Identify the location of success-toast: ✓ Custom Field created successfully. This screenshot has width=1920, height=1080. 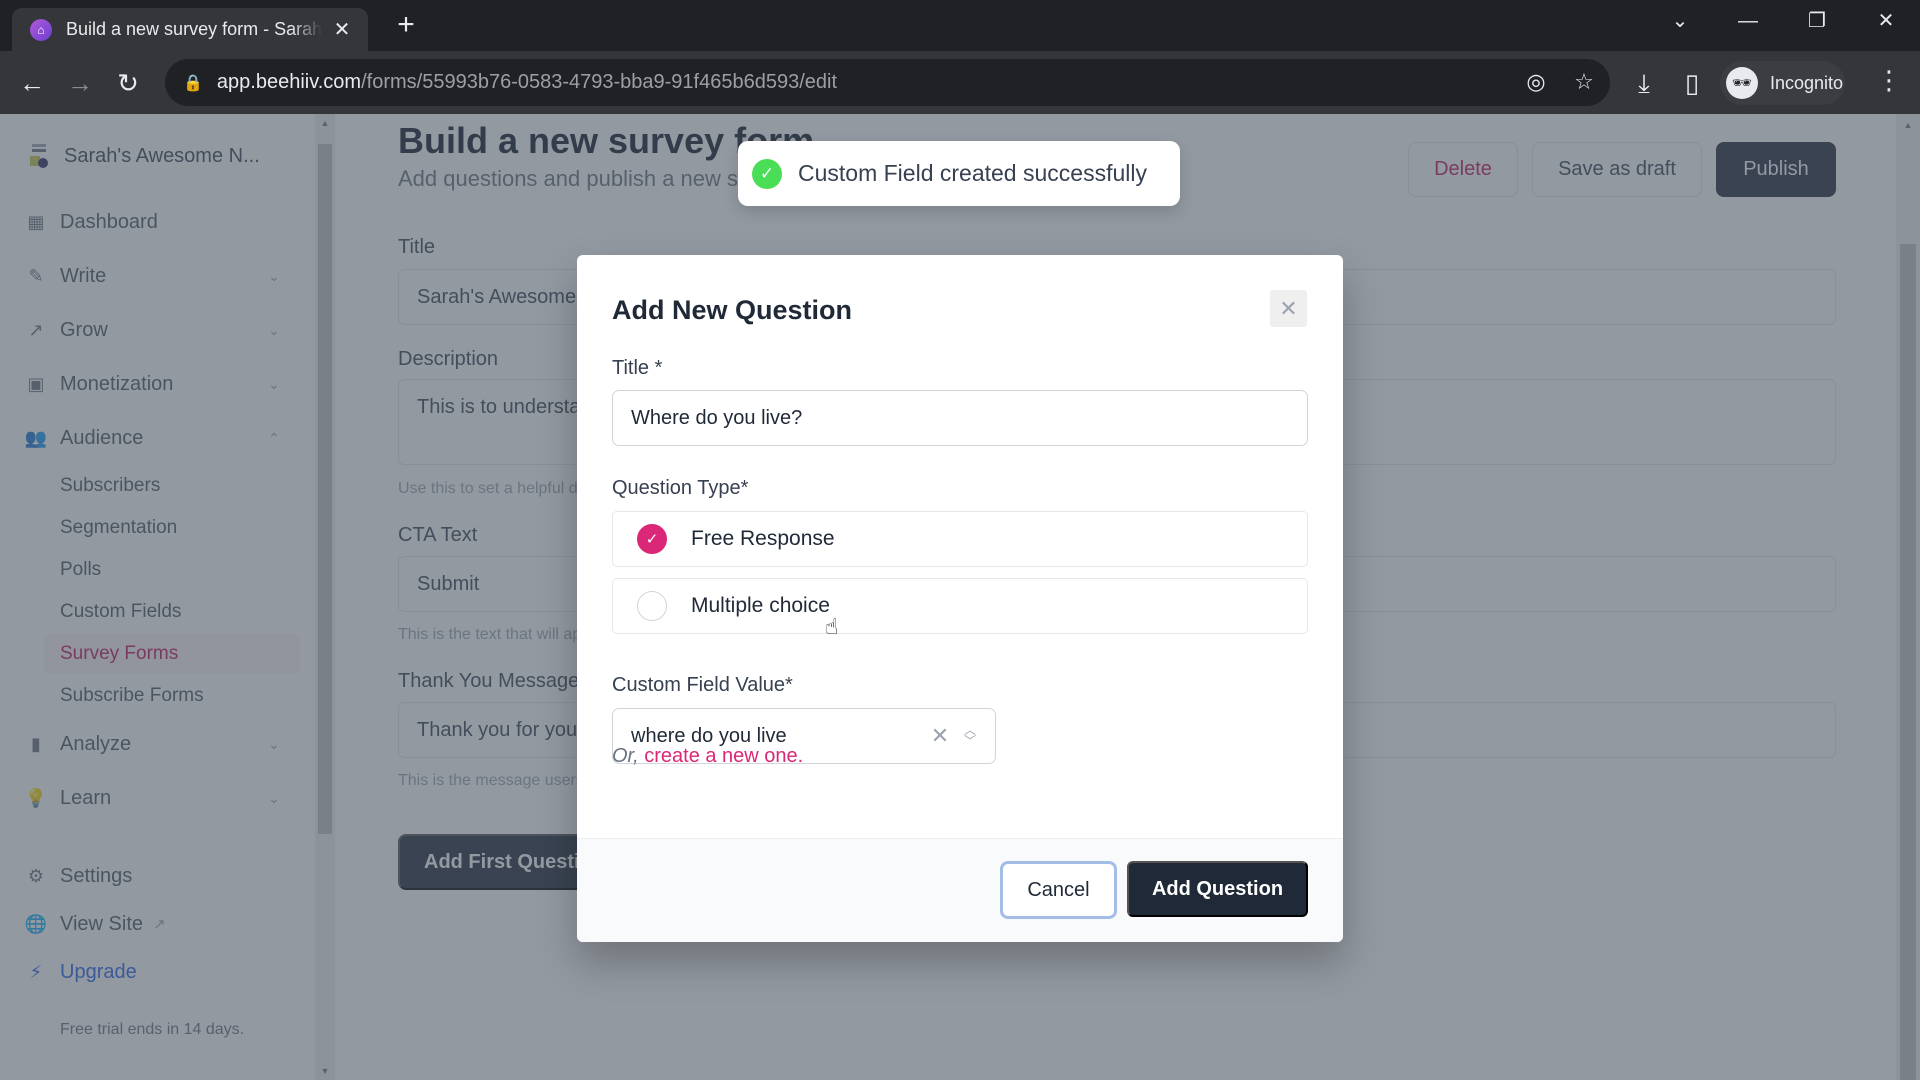
(959, 173).